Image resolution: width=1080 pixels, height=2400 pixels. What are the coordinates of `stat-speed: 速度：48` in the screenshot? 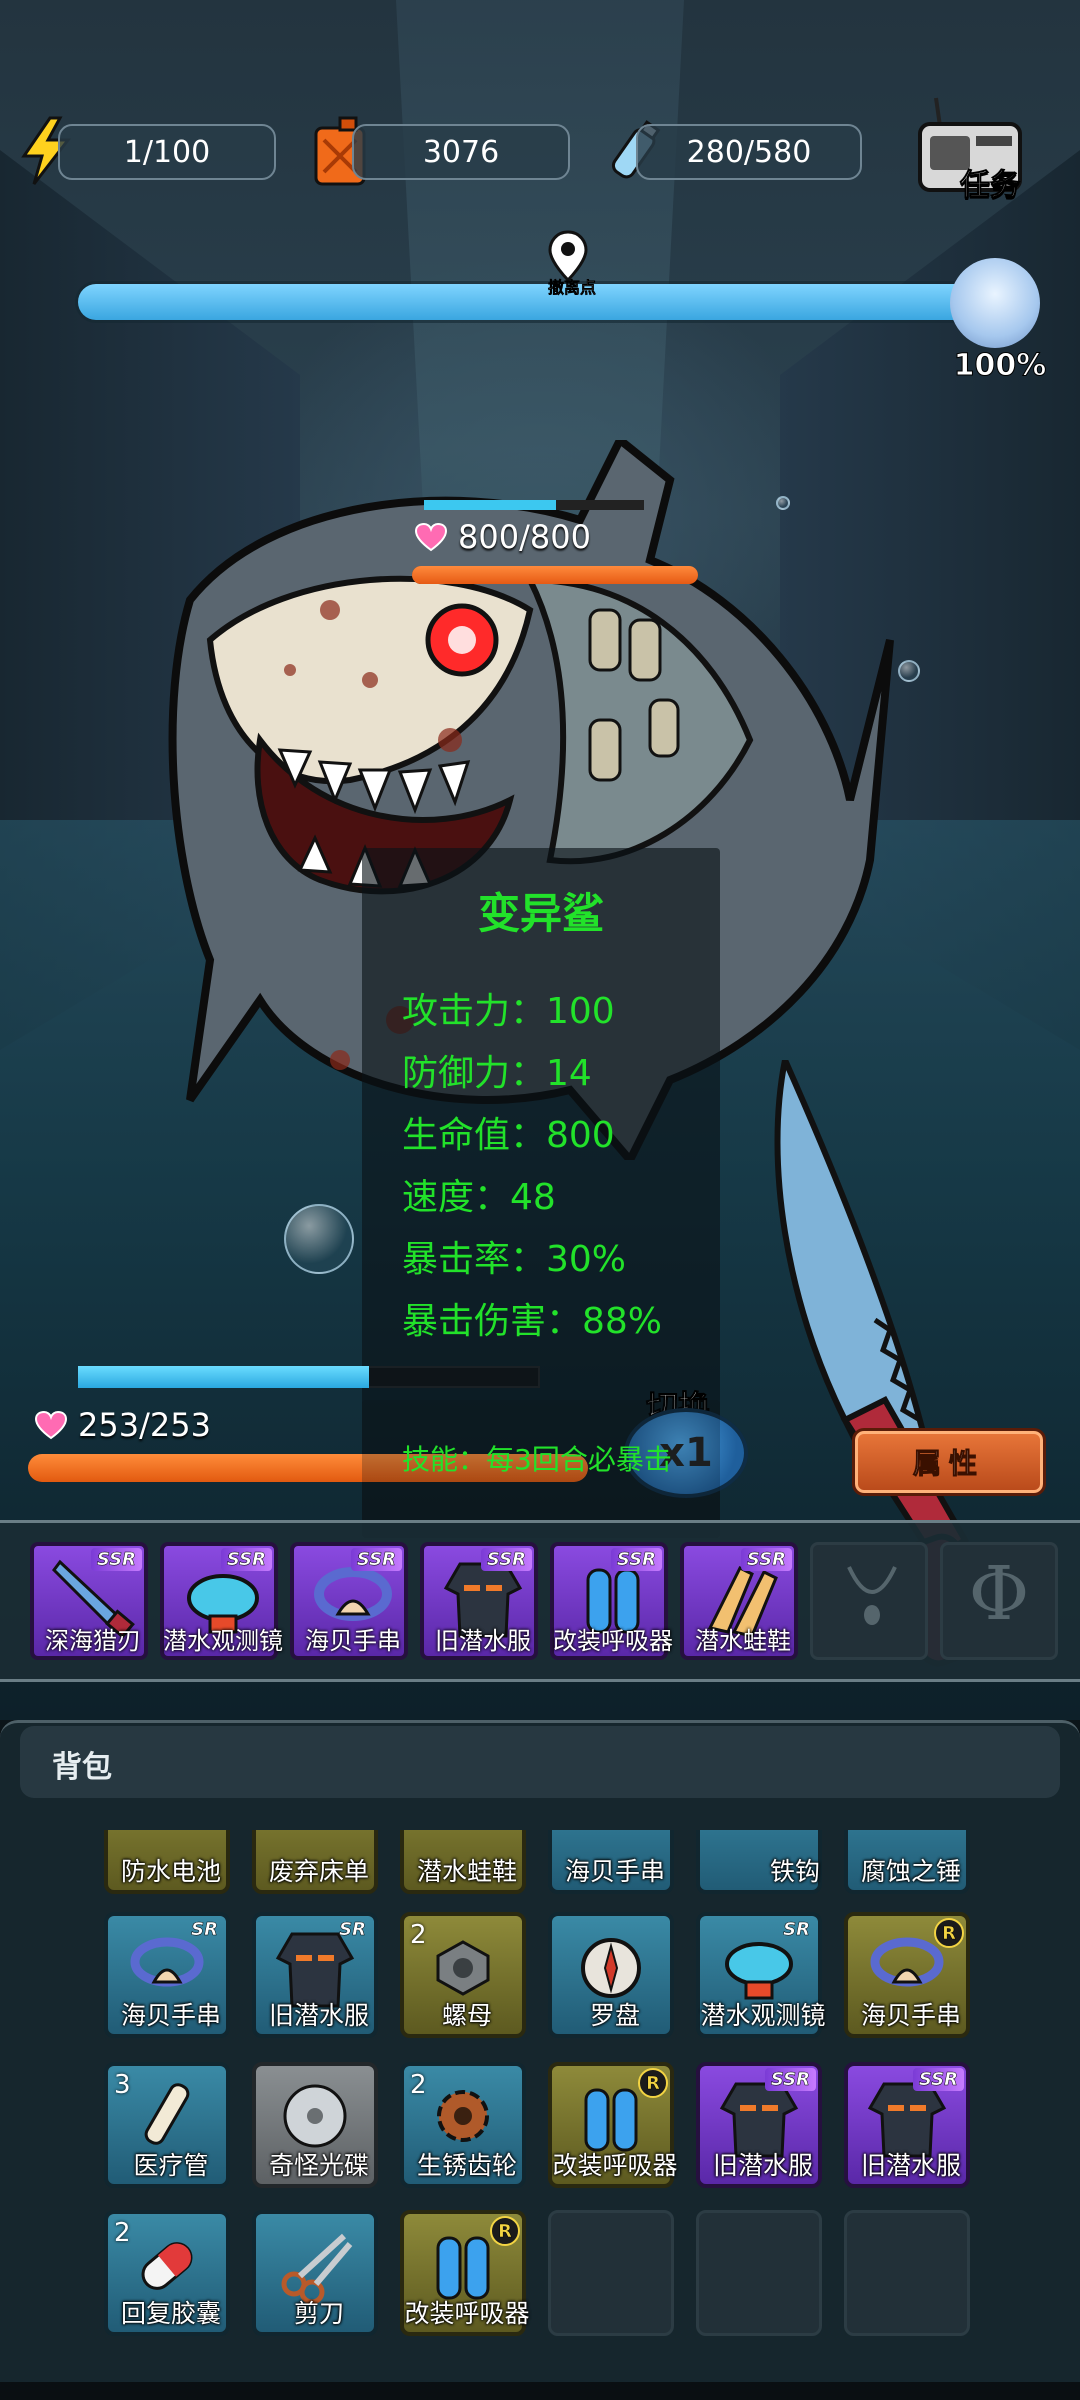 It's located at (479, 1197).